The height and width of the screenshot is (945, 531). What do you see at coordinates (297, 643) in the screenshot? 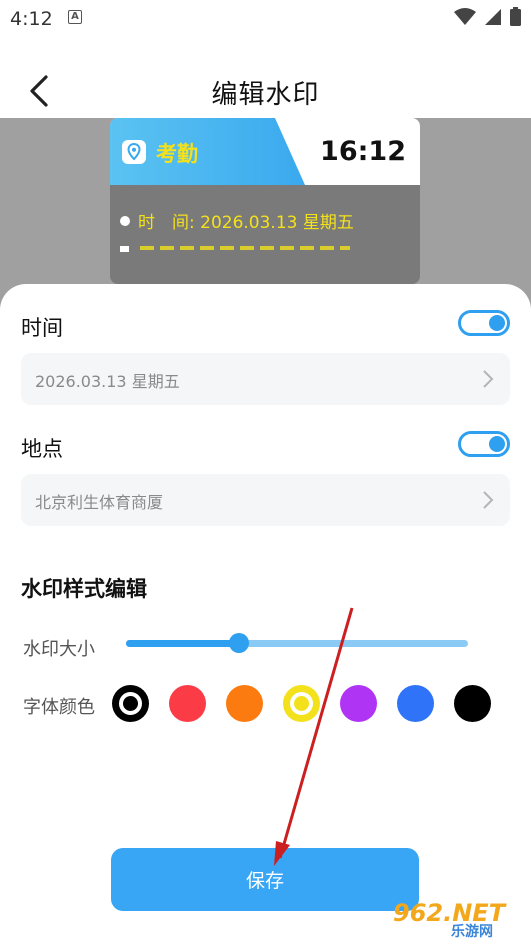
I see `size-slider` at bounding box center [297, 643].